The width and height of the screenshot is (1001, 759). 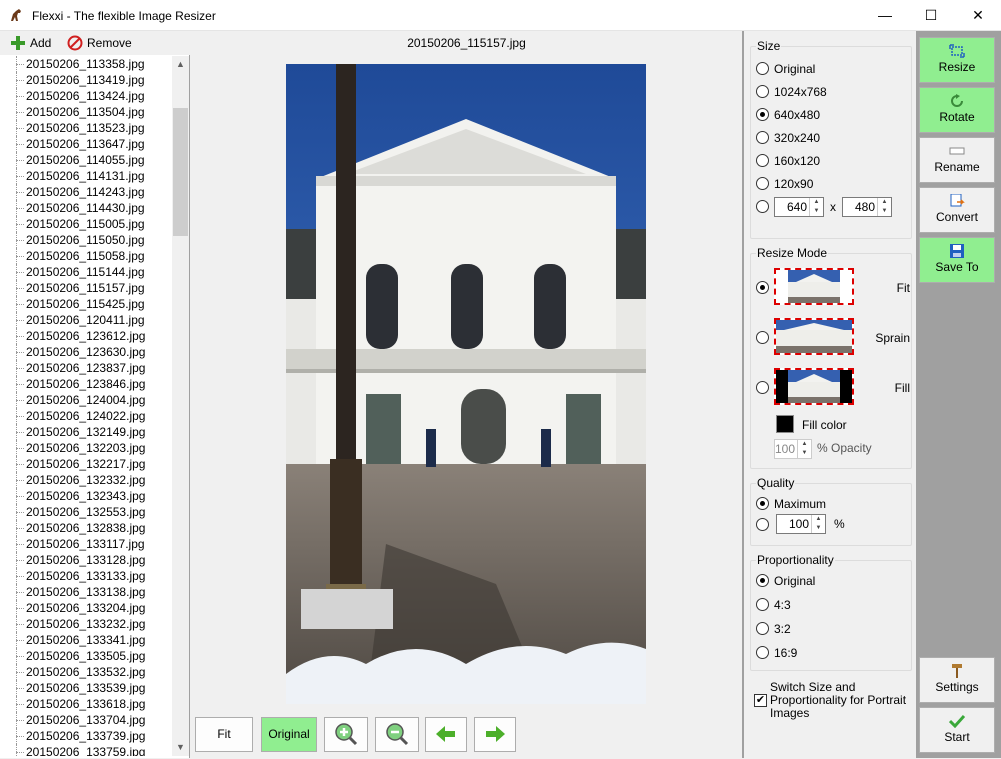 I want to click on file-list-item: 20150206_113647.jpg, so click(x=86, y=144).